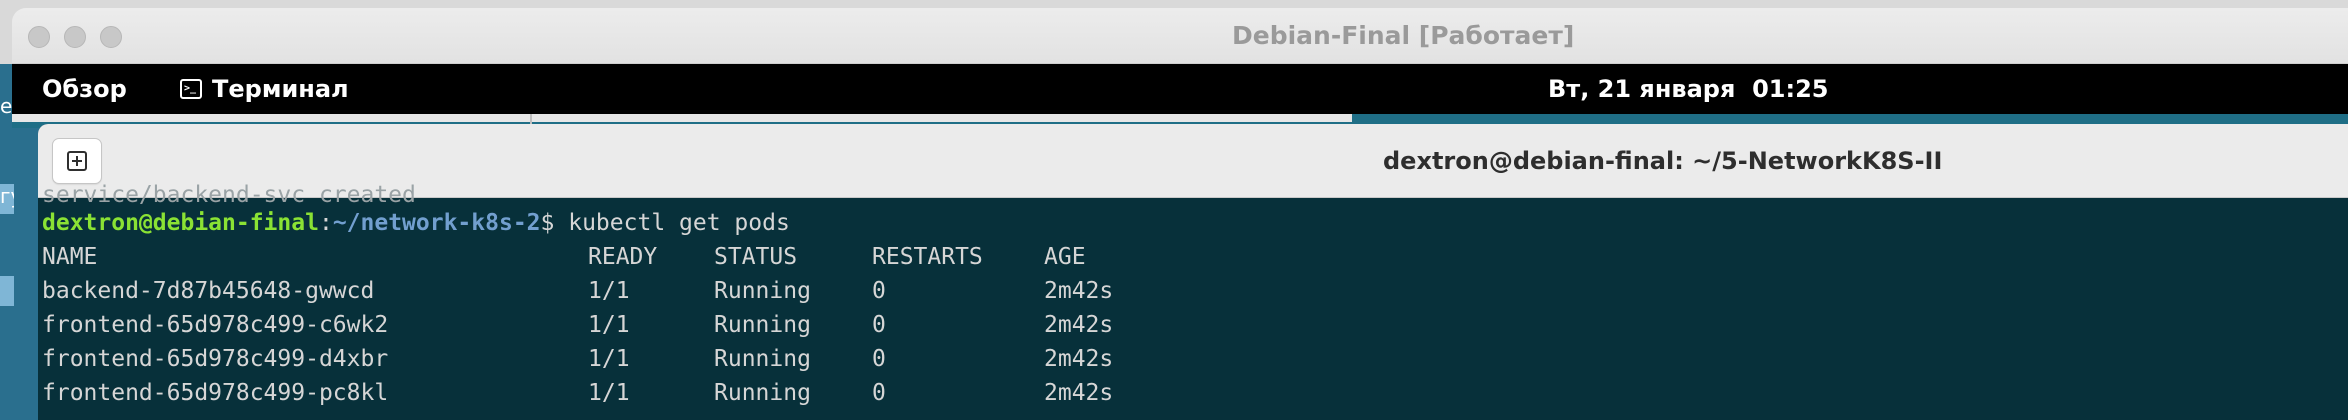 The width and height of the screenshot is (2348, 420). Describe the element at coordinates (39, 37) in the screenshot. I see `close-window-button` at that location.